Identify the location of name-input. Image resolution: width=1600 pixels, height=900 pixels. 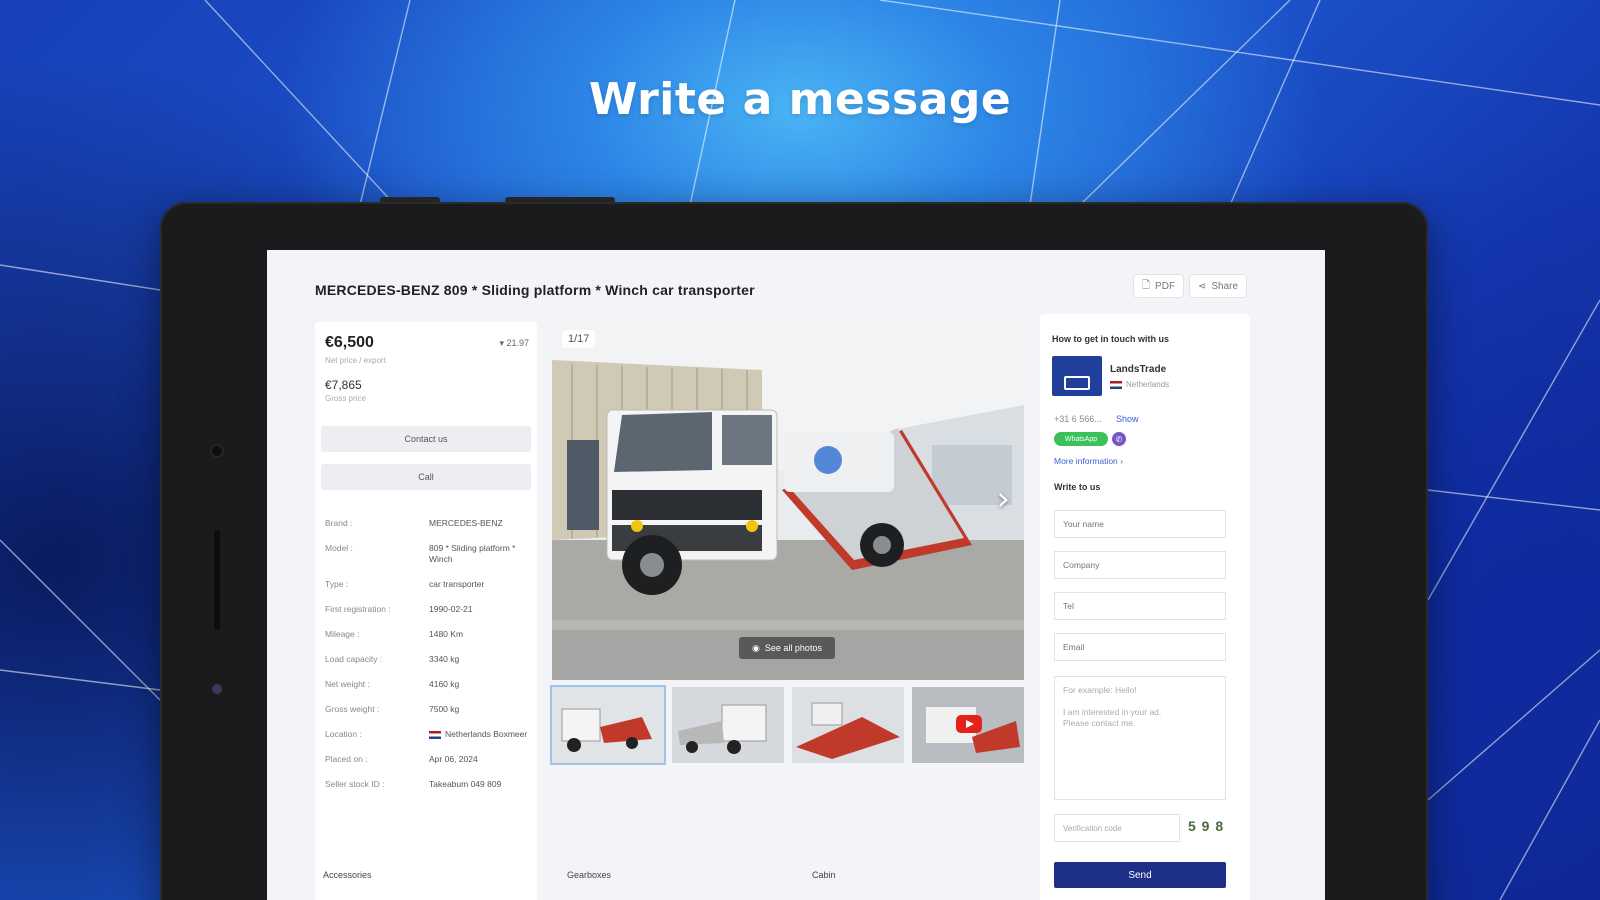
(1140, 524).